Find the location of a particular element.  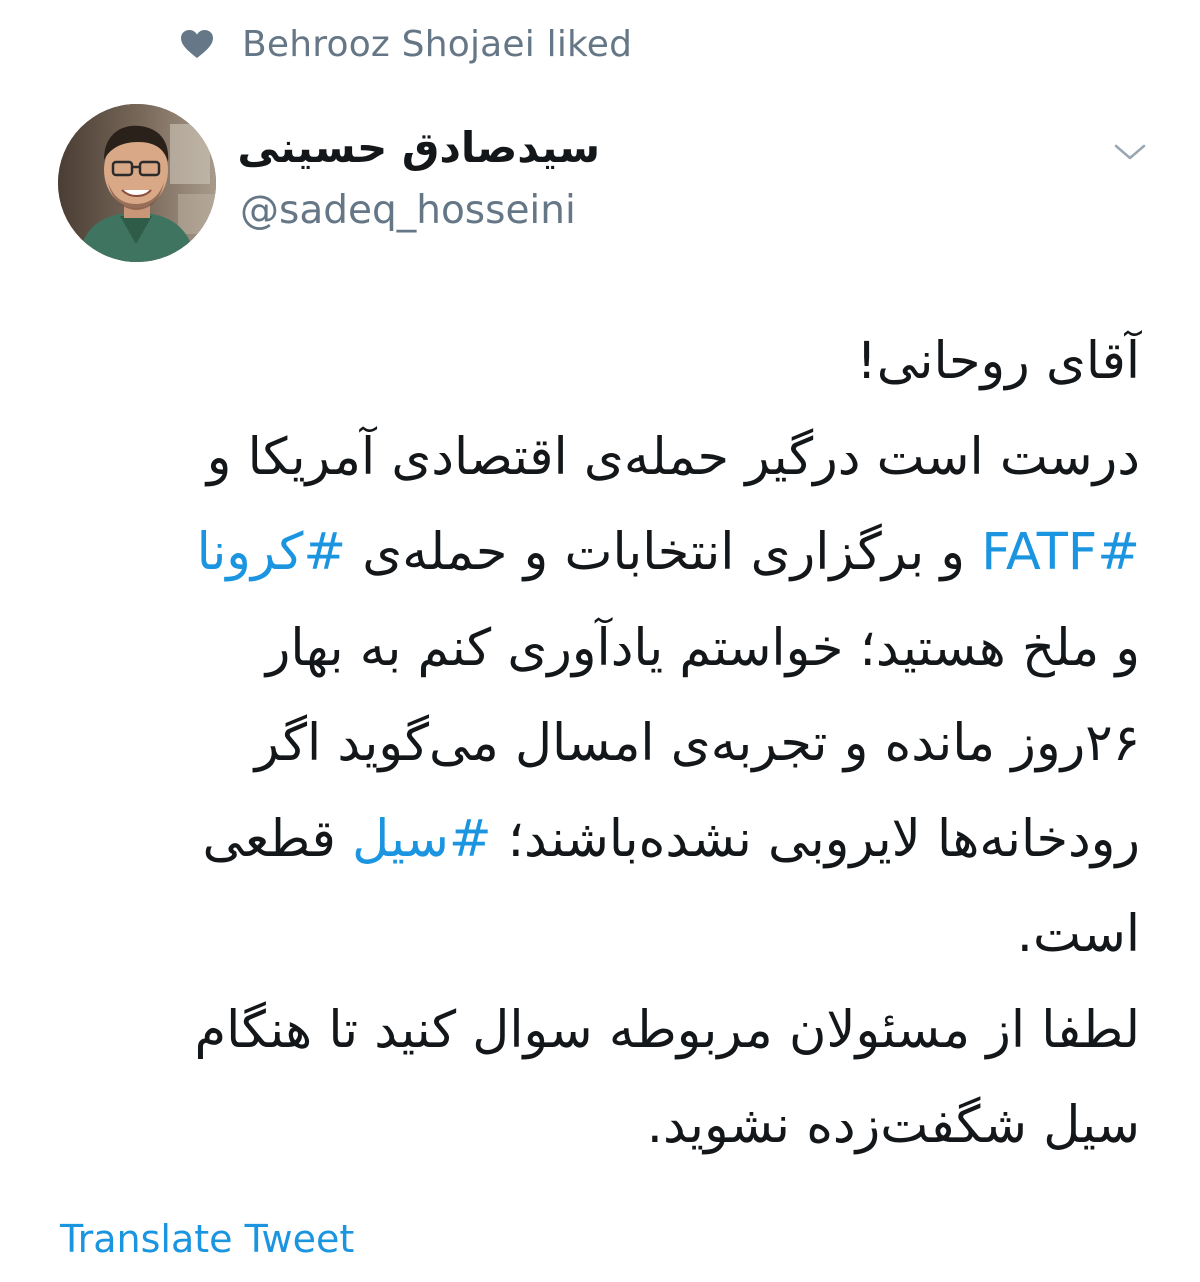

tweet-line: است. is located at coordinates (605, 935).